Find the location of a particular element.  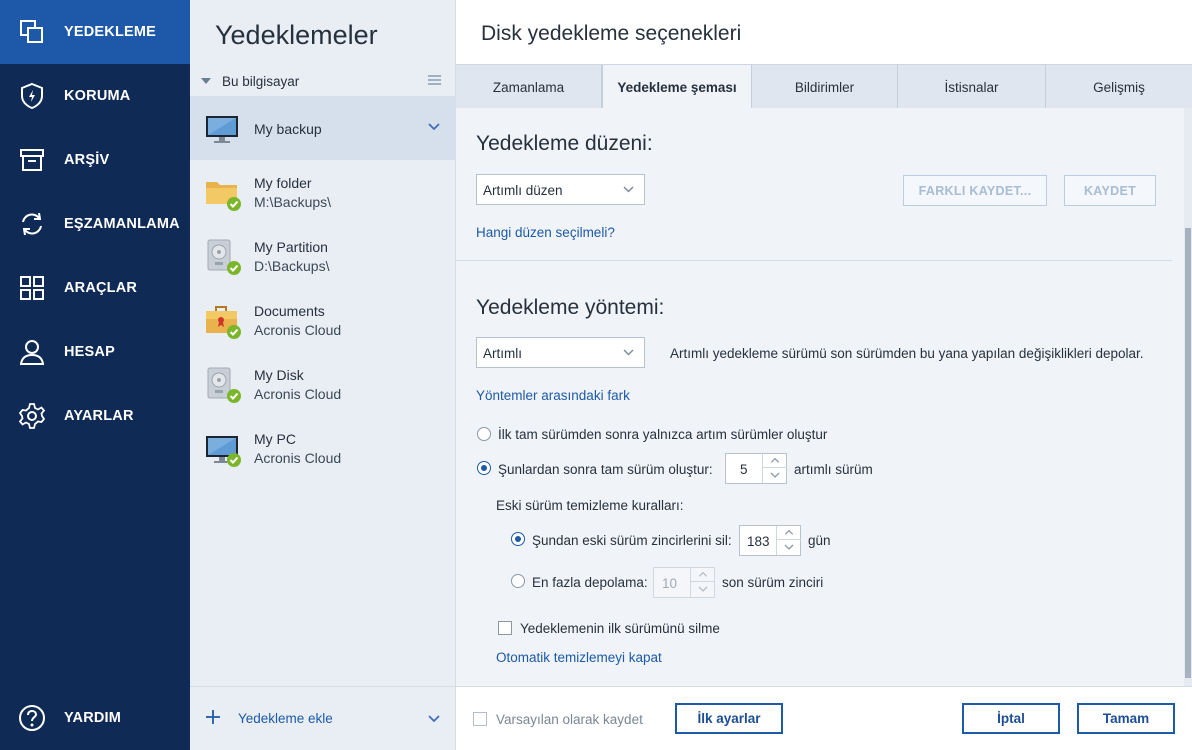

delete-older-stepper: 183 is located at coordinates (770, 540).